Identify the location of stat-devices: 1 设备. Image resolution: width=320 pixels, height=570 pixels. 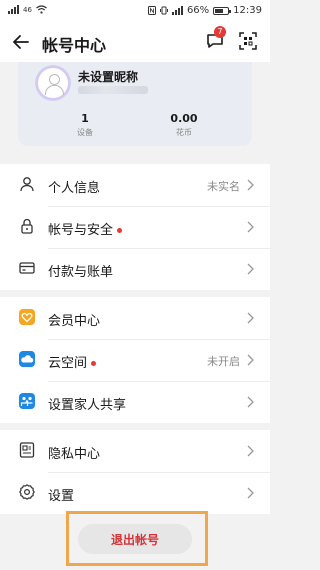
(85, 125).